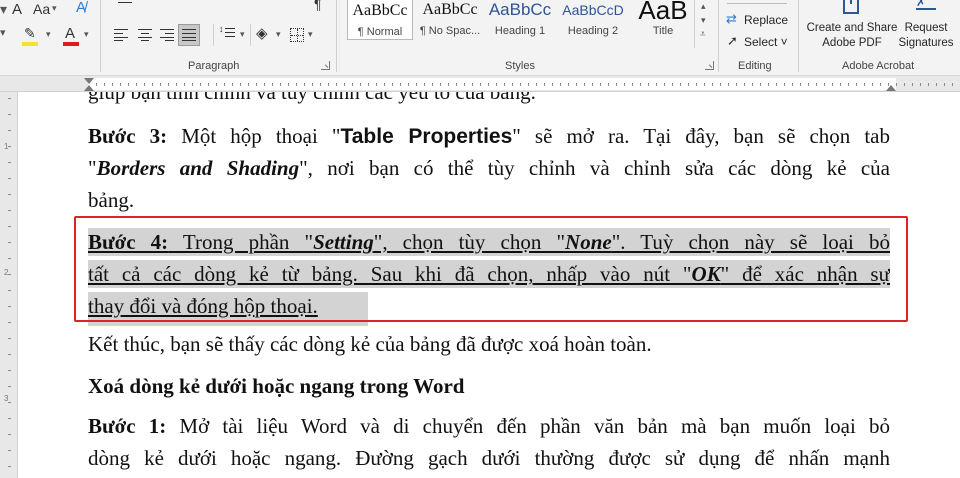 The height and width of the screenshot is (478, 960). Describe the element at coordinates (89, 81) in the screenshot. I see `first-line-indent-marker` at that location.